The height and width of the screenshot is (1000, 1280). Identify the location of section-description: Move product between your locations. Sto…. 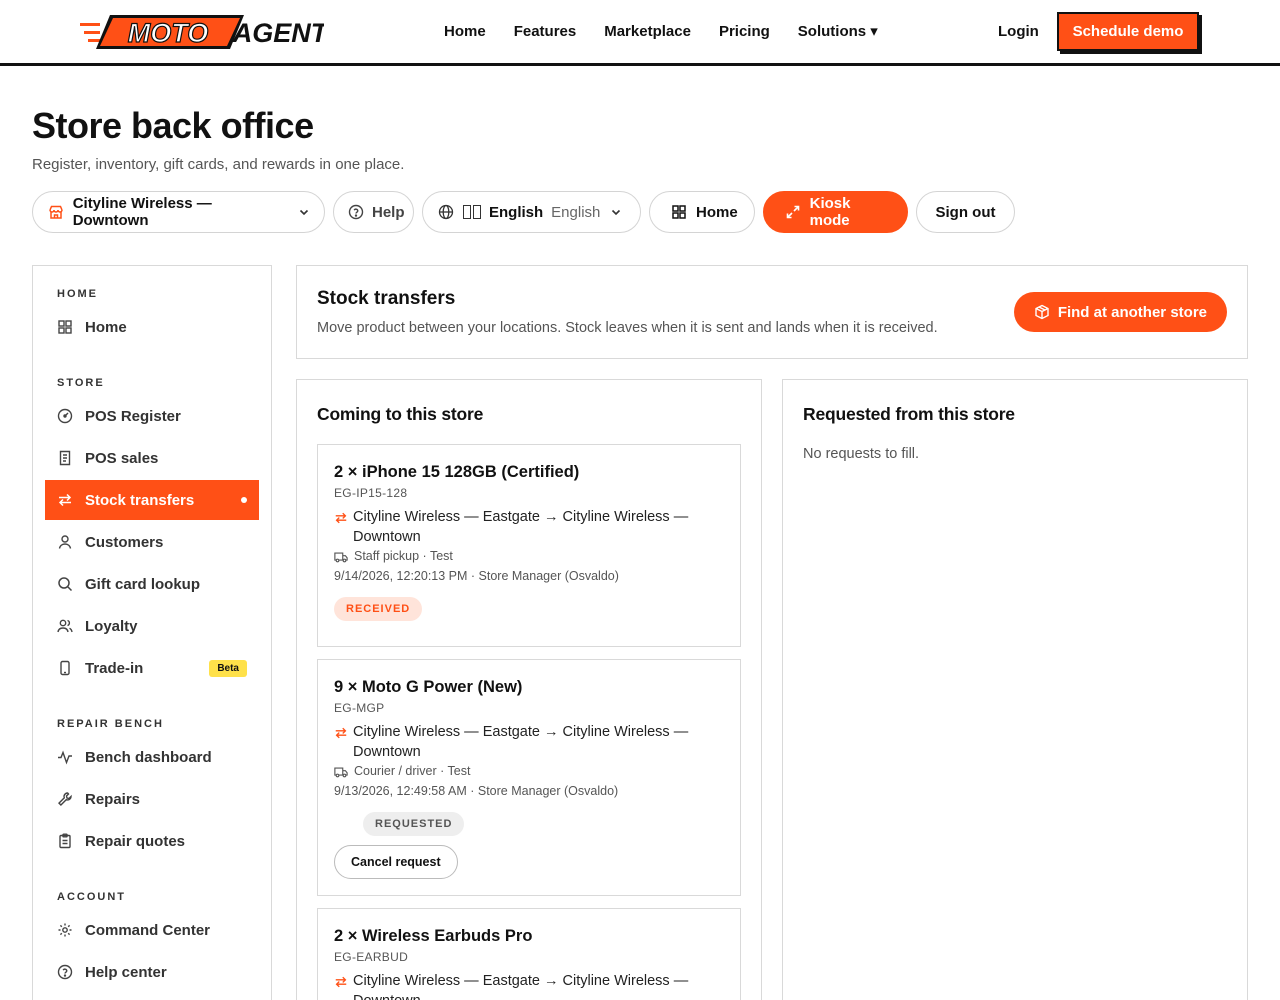
(627, 328).